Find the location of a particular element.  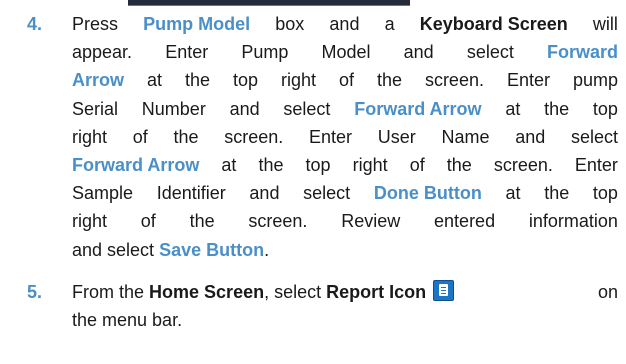

forward-term: Forward is located at coordinates (582, 52).